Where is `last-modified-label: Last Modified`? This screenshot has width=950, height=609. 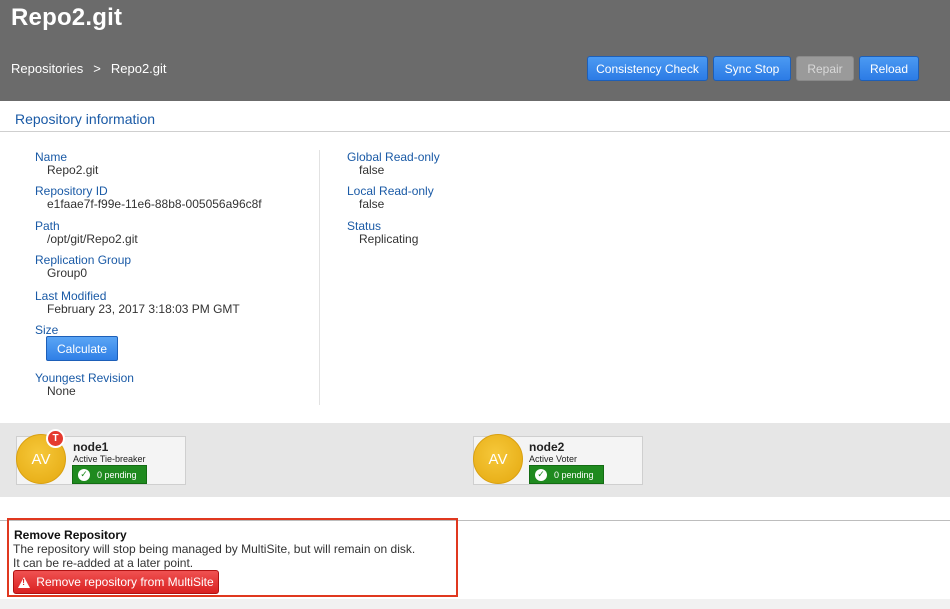 last-modified-label: Last Modified is located at coordinates (71, 296).